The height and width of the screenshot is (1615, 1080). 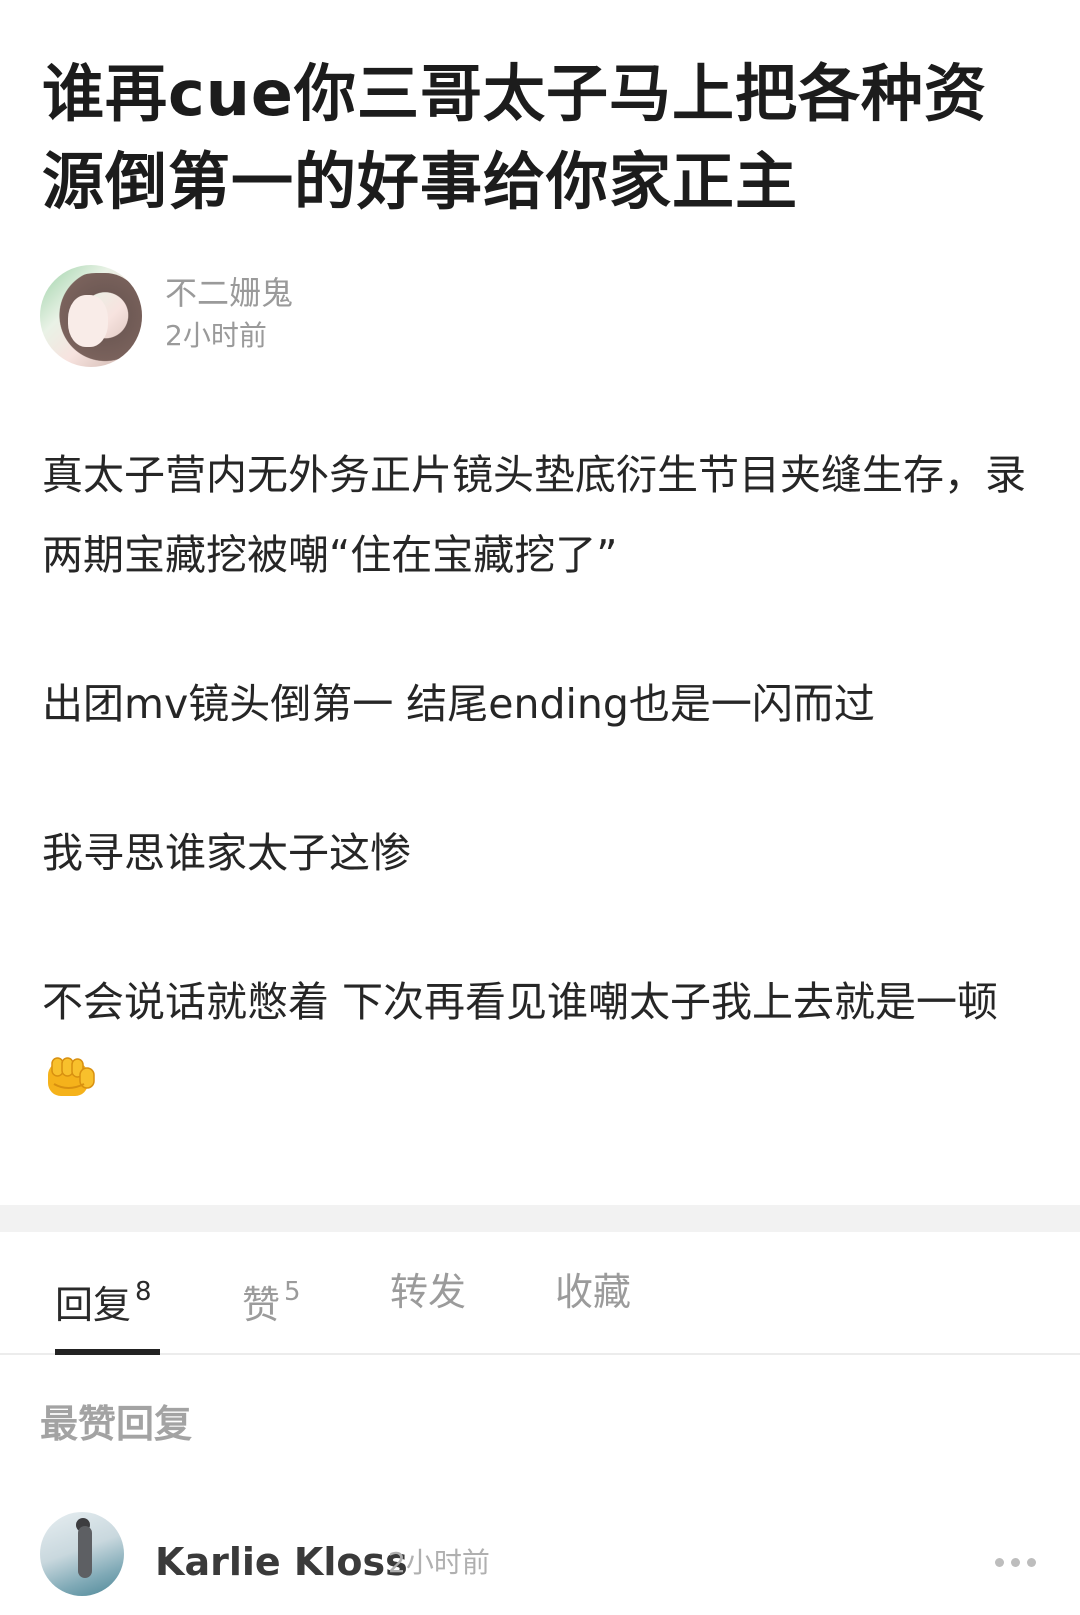 I want to click on tab-replies-count: 8, so click(x=143, y=1292).